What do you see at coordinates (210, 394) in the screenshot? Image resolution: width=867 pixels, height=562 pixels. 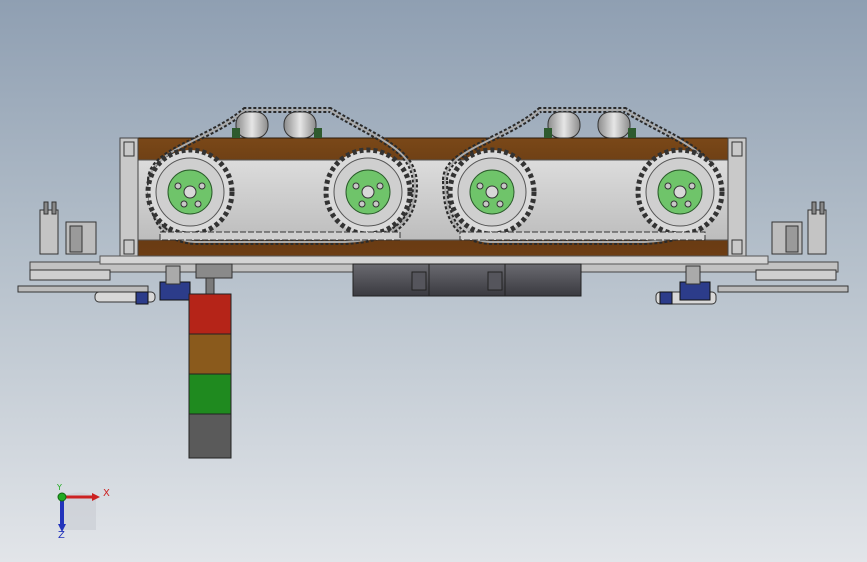 I see `stack-light-green` at bounding box center [210, 394].